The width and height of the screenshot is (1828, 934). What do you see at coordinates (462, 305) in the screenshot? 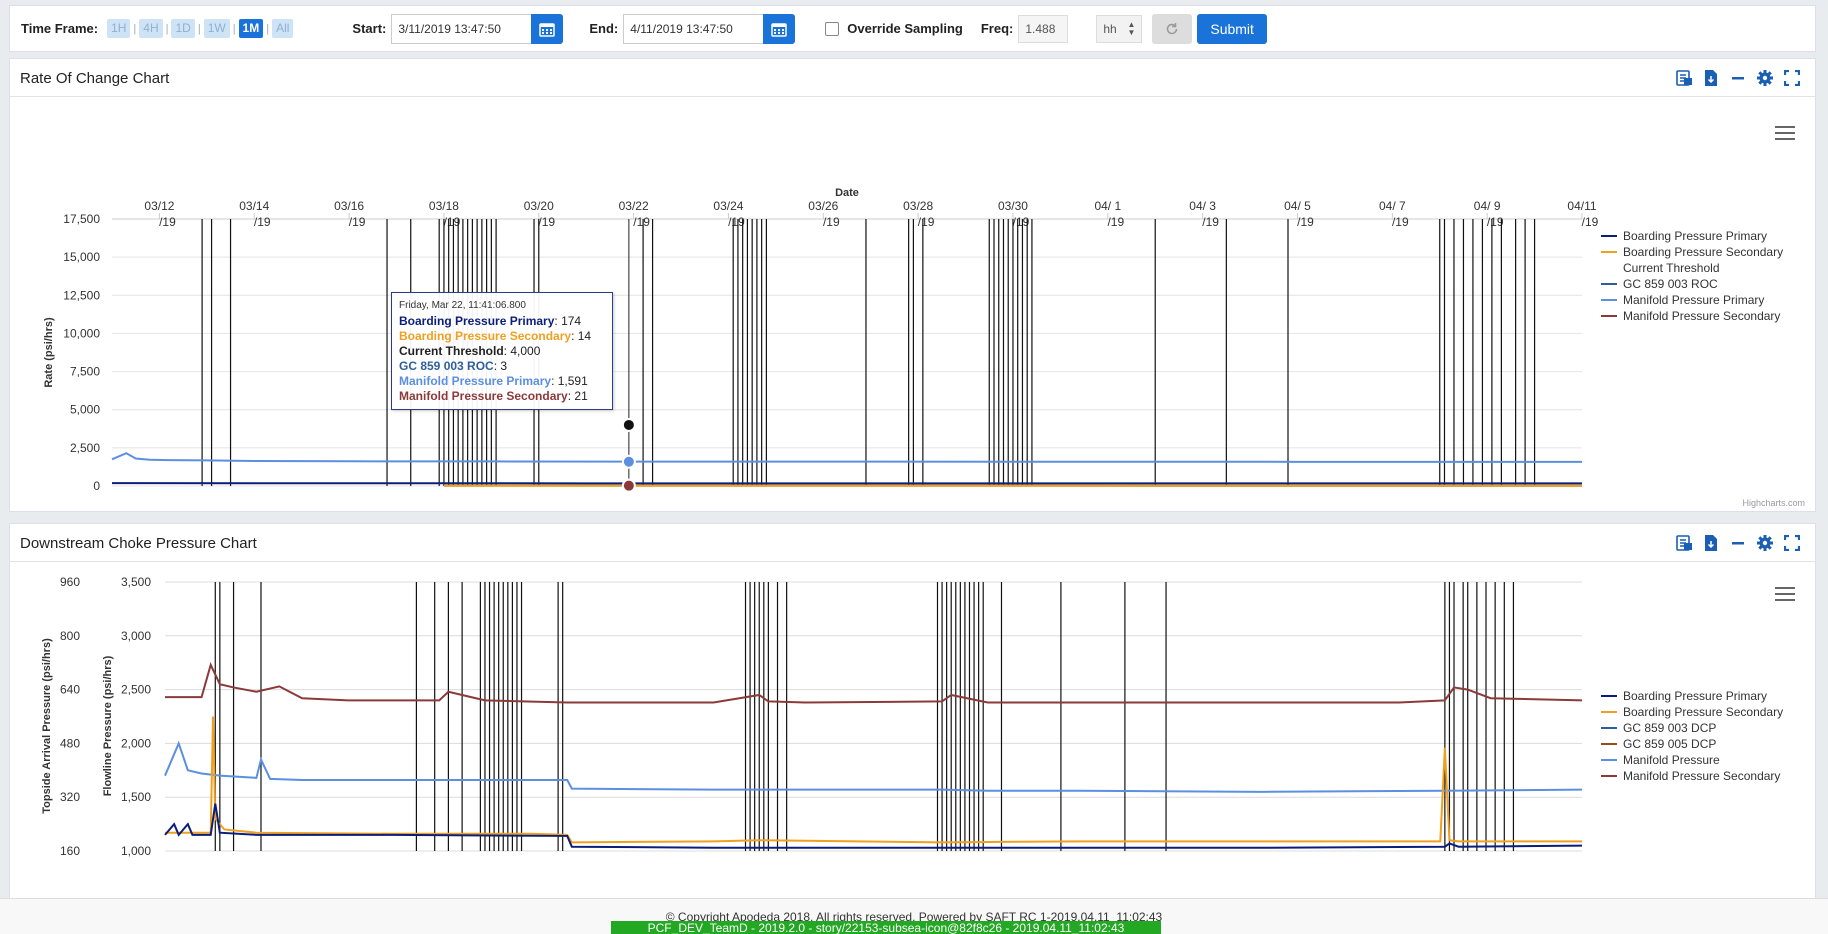
I see `tooltip-date: Friday, Mar 22, 11:41:06.800` at bounding box center [462, 305].